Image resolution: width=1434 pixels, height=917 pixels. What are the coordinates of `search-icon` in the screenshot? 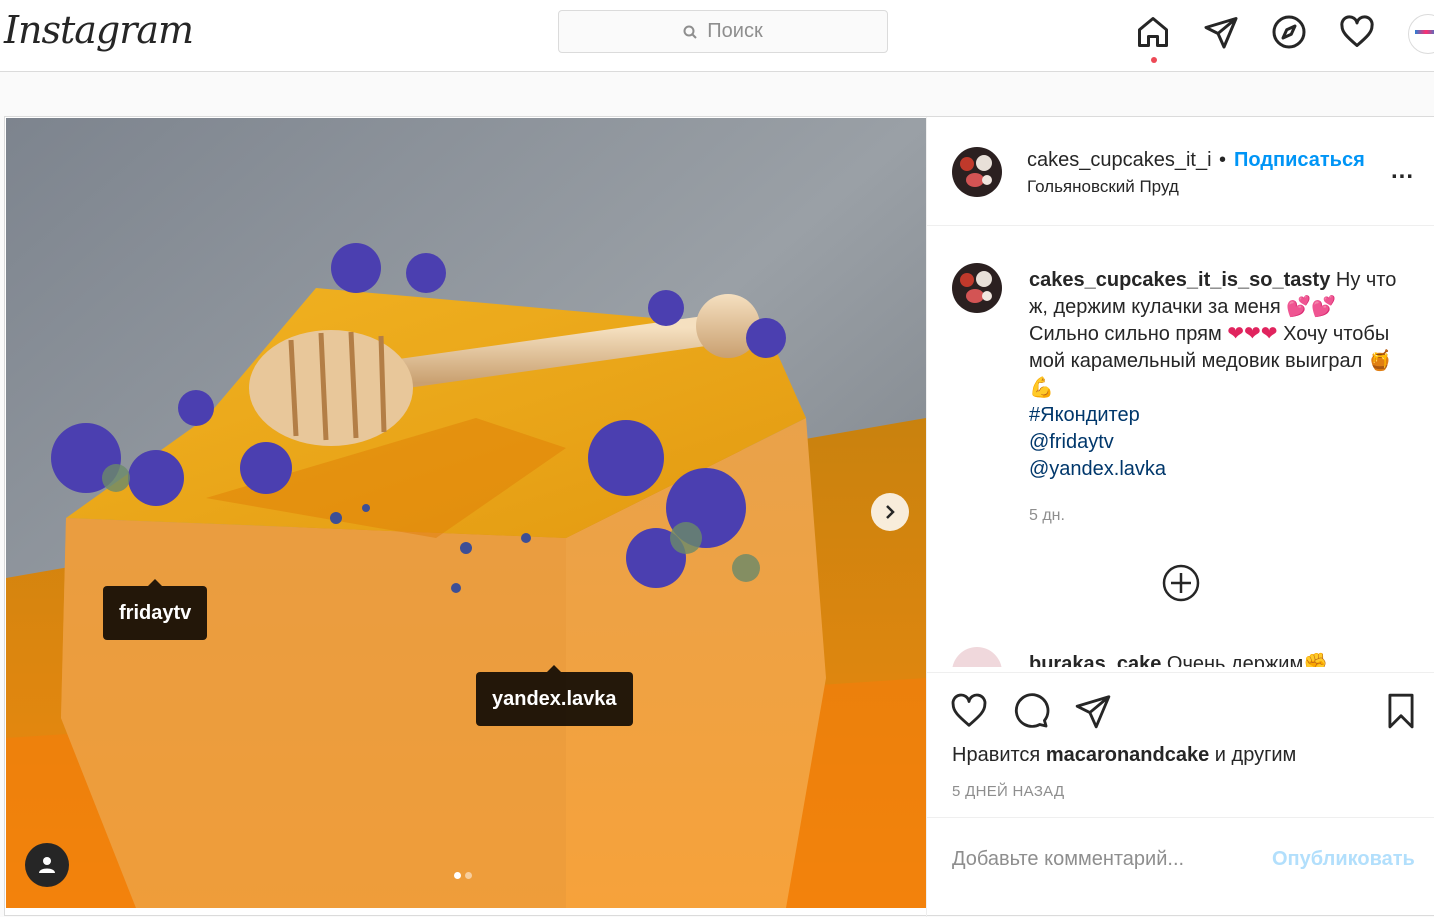 It's located at (690, 32).